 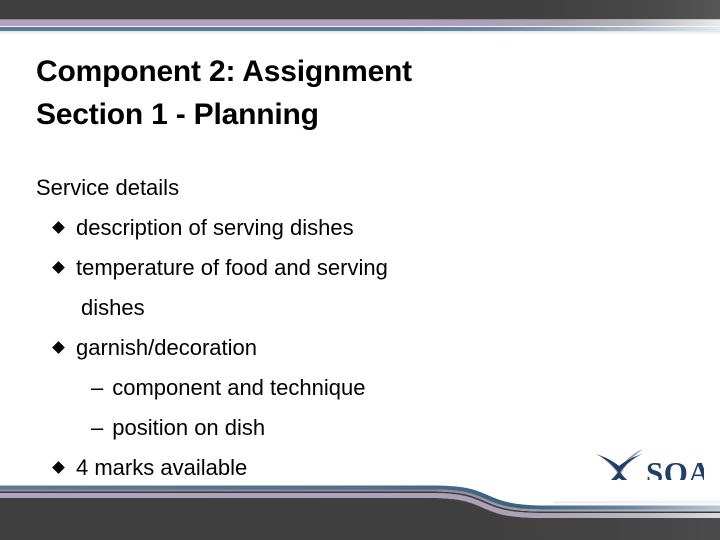 What do you see at coordinates (189, 427) in the screenshot?
I see `body-line-text: position on dish` at bounding box center [189, 427].